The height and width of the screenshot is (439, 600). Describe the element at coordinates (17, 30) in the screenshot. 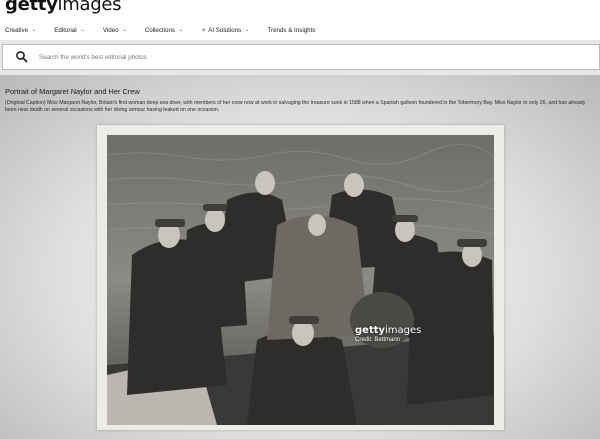

I see `nav-item-label: Creative` at that location.